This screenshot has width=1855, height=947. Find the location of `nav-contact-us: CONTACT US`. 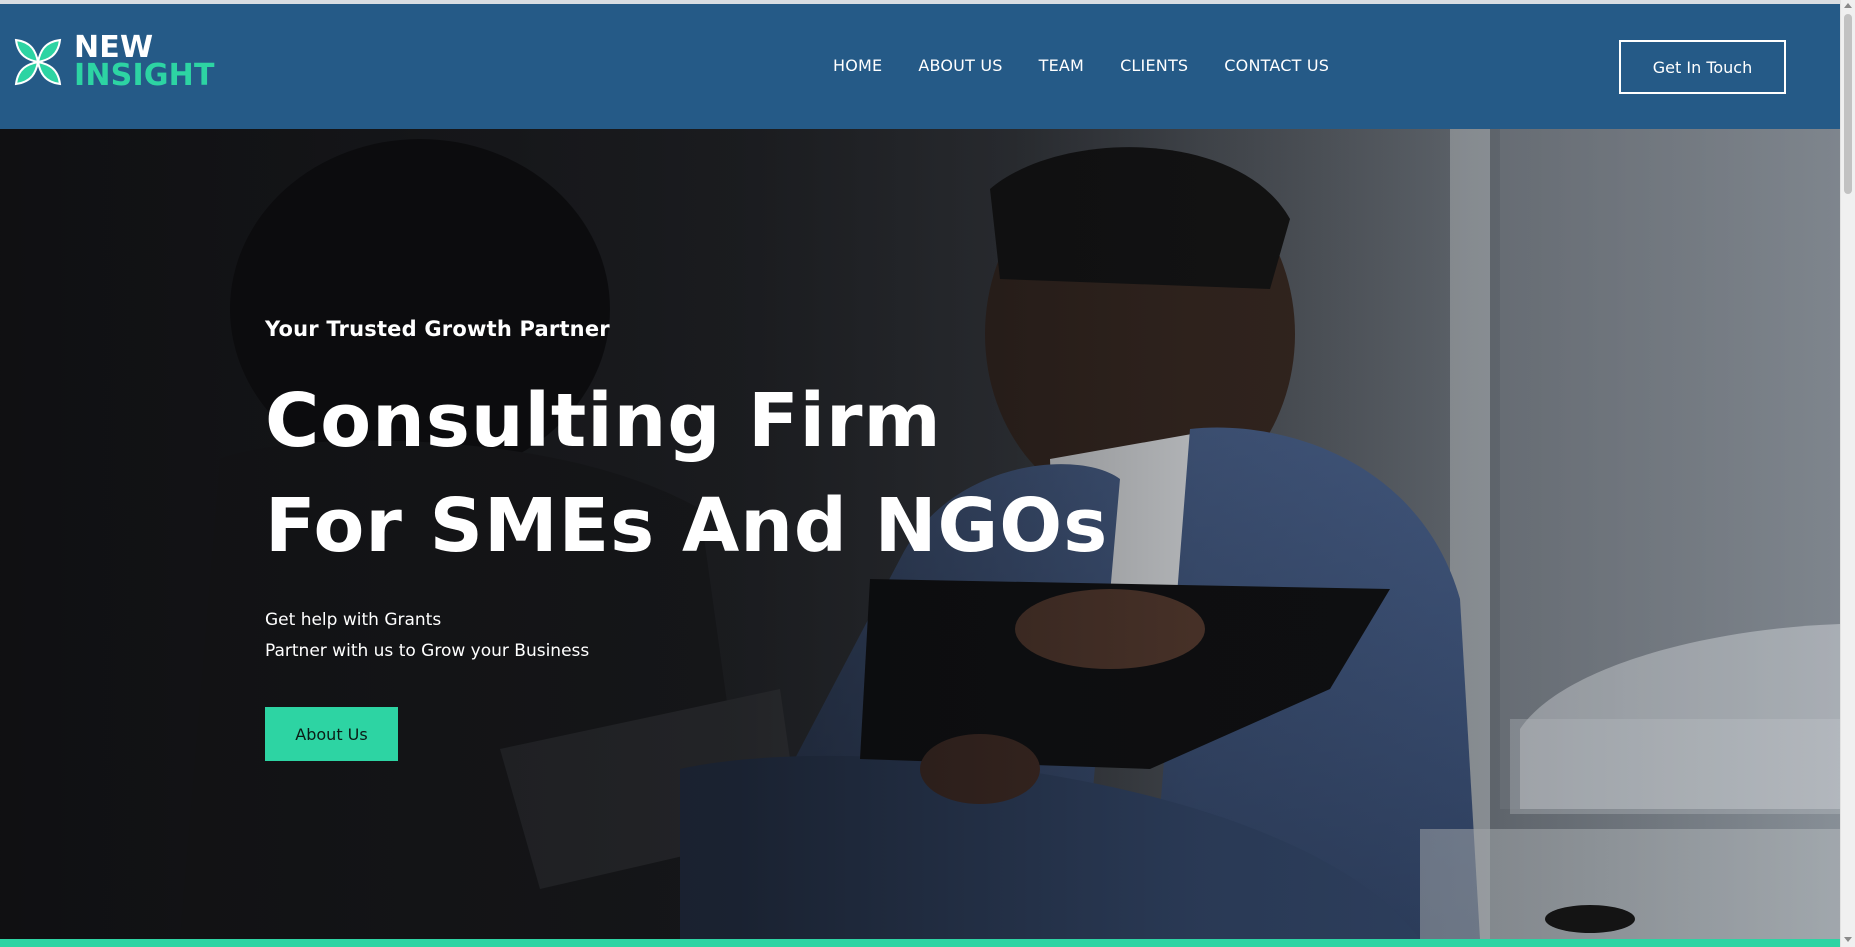

nav-contact-us: CONTACT US is located at coordinates (1276, 65).